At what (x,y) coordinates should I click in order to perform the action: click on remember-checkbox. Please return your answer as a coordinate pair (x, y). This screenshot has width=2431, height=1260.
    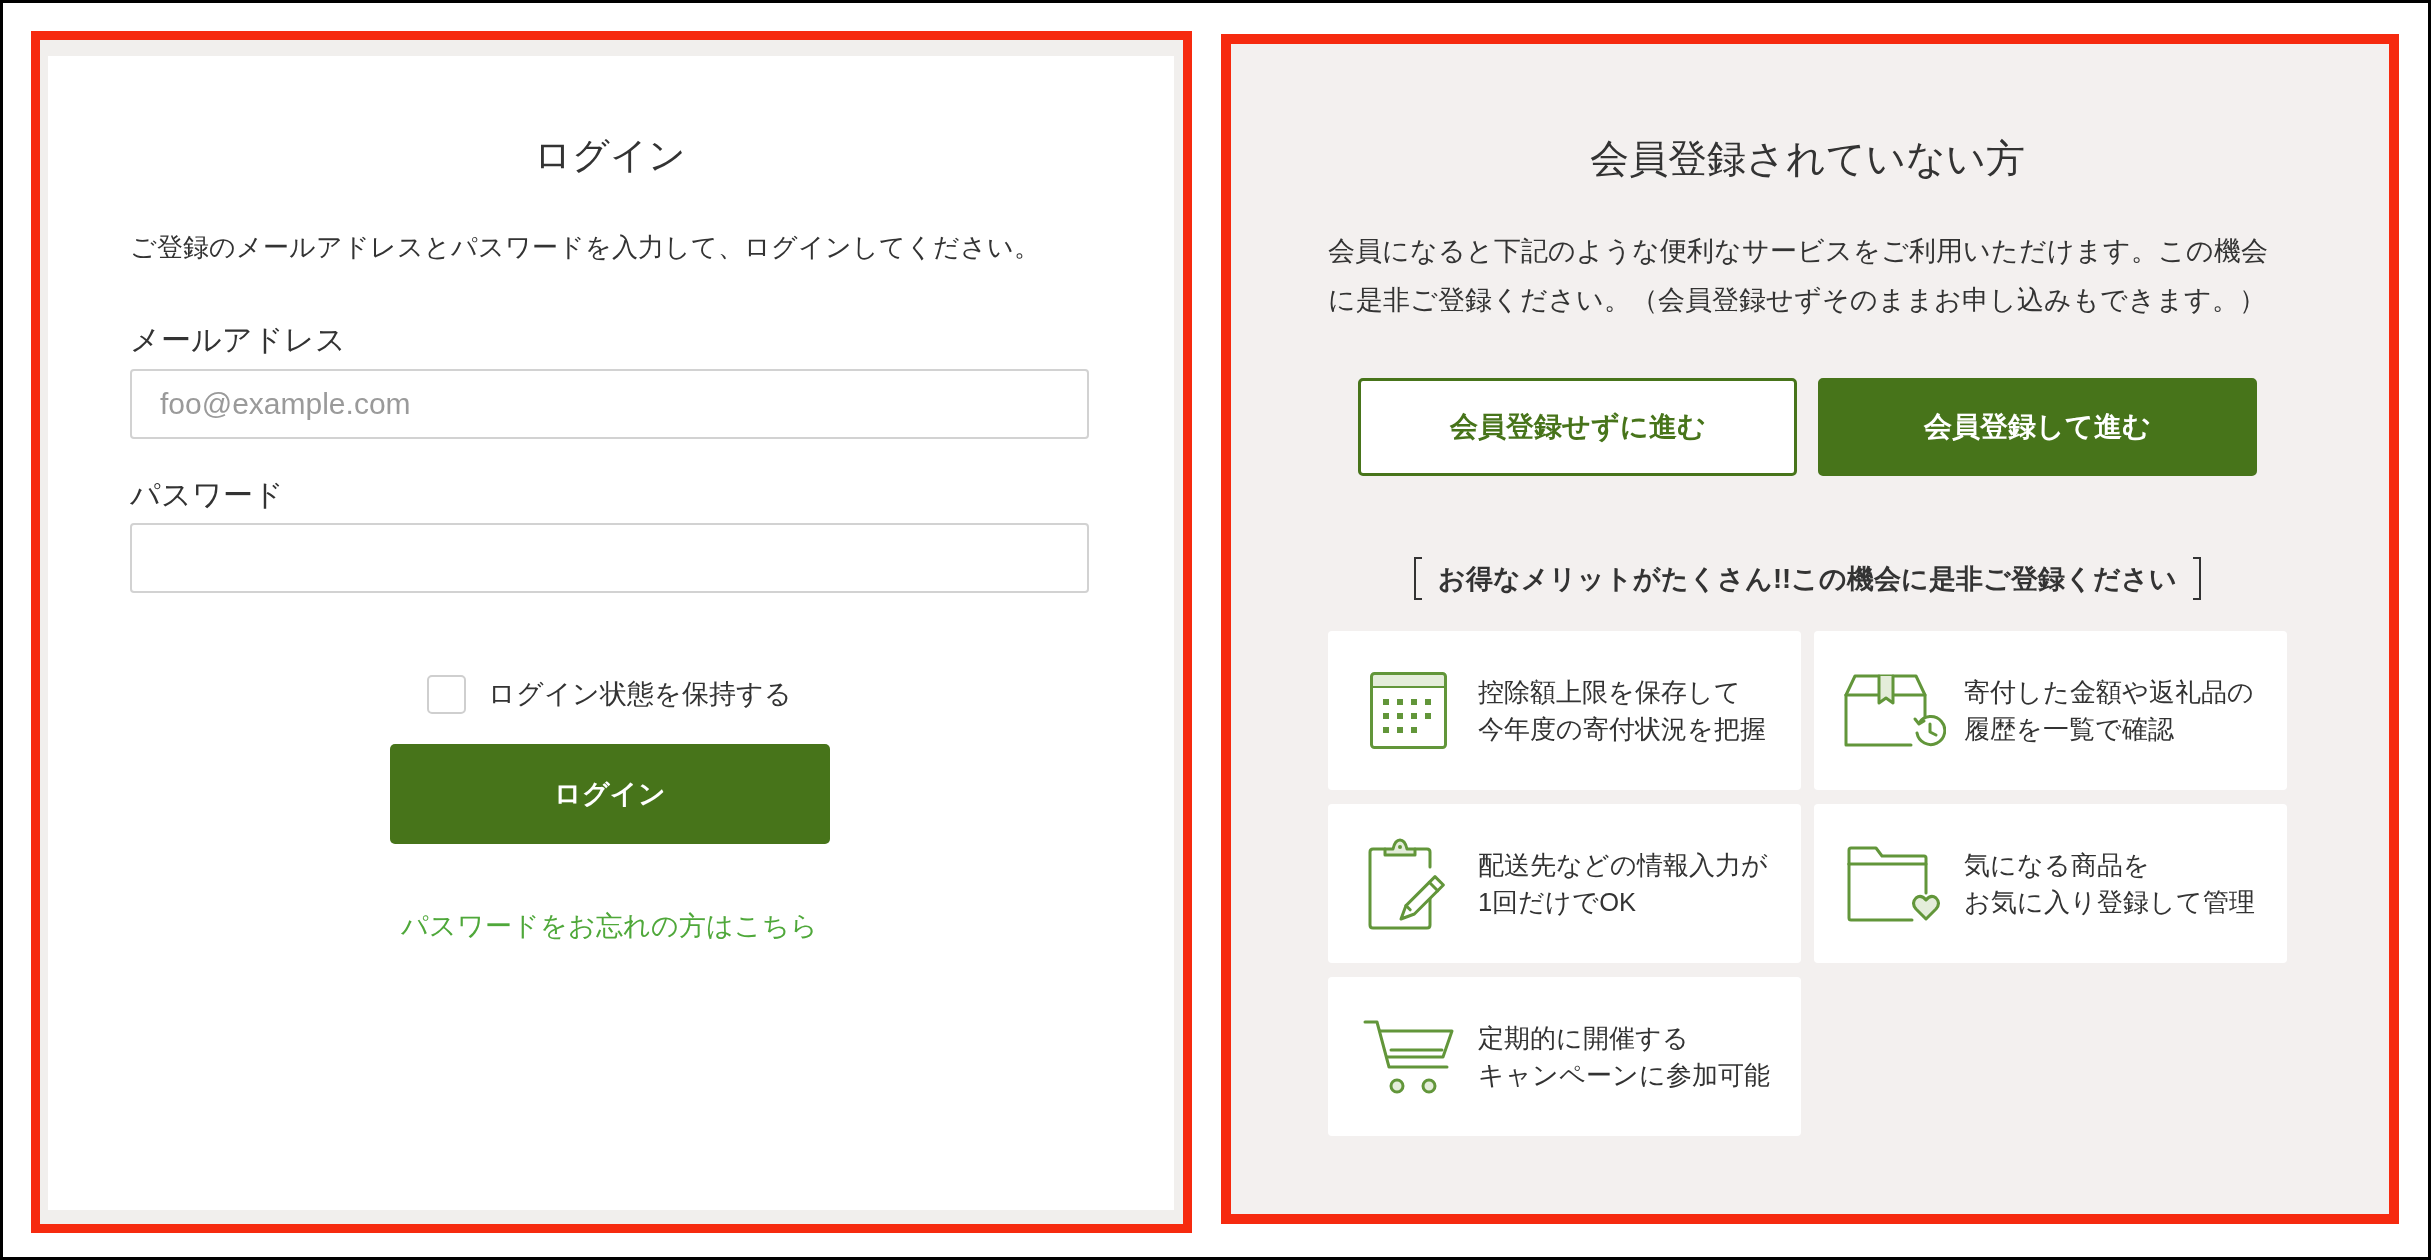
    Looking at the image, I should click on (446, 694).